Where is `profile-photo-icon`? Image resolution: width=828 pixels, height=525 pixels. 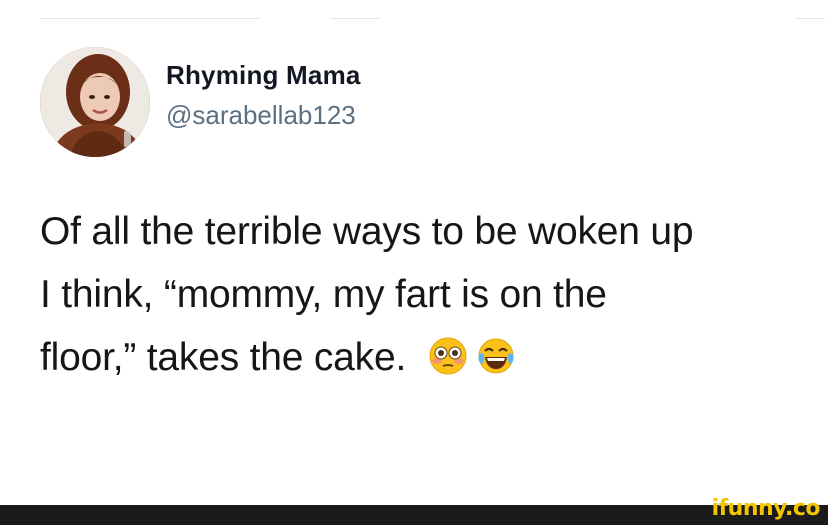 profile-photo-icon is located at coordinates (95, 102).